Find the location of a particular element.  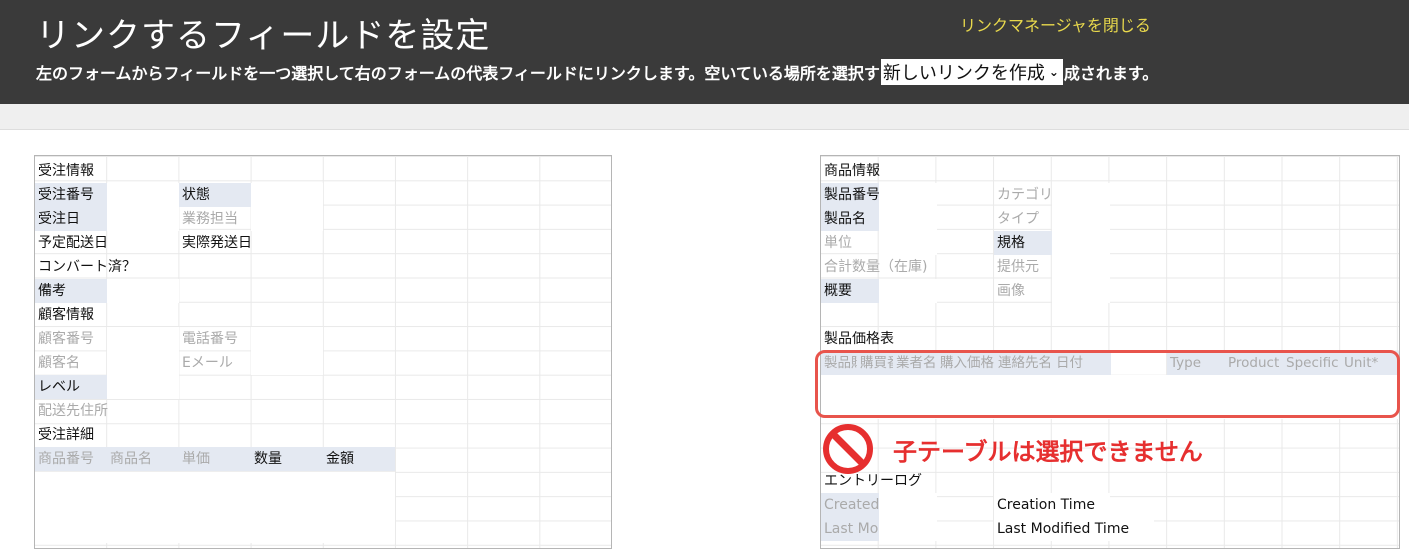

field-order-no: 受注番号 is located at coordinates (71, 195).